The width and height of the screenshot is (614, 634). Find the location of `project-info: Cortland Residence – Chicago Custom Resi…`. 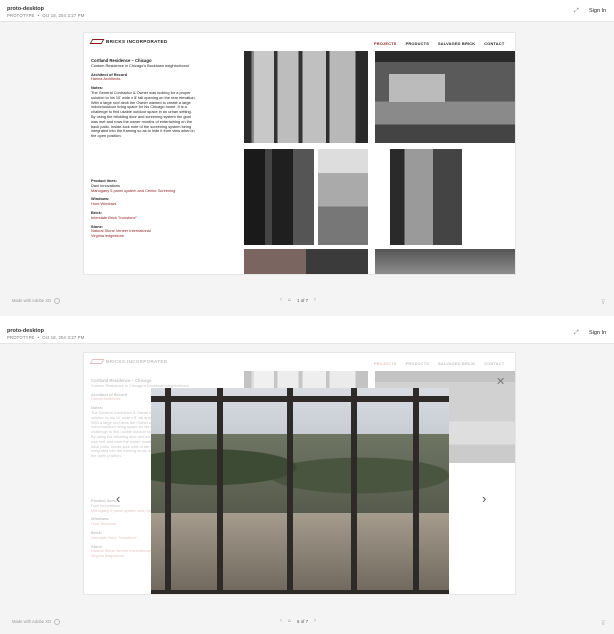

project-info: Cortland Residence – Chicago Custom Resi… is located at coordinates (143, 148).